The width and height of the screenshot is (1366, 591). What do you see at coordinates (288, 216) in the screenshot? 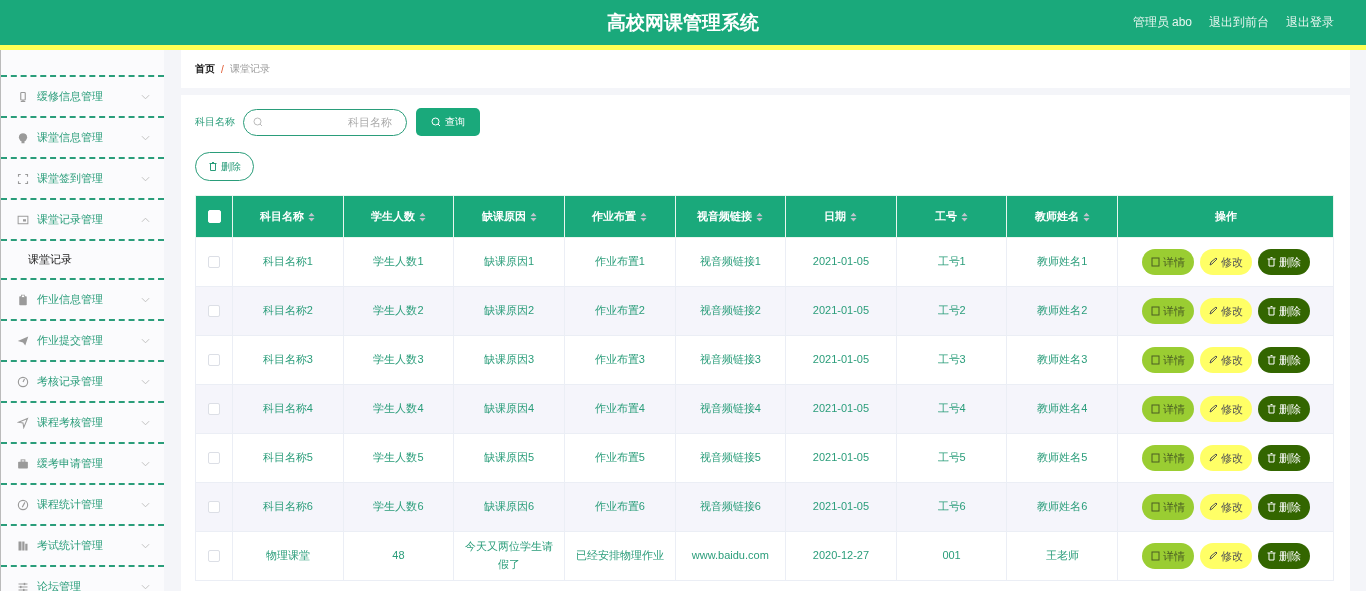
I see `column-header: 科目名称` at bounding box center [288, 216].